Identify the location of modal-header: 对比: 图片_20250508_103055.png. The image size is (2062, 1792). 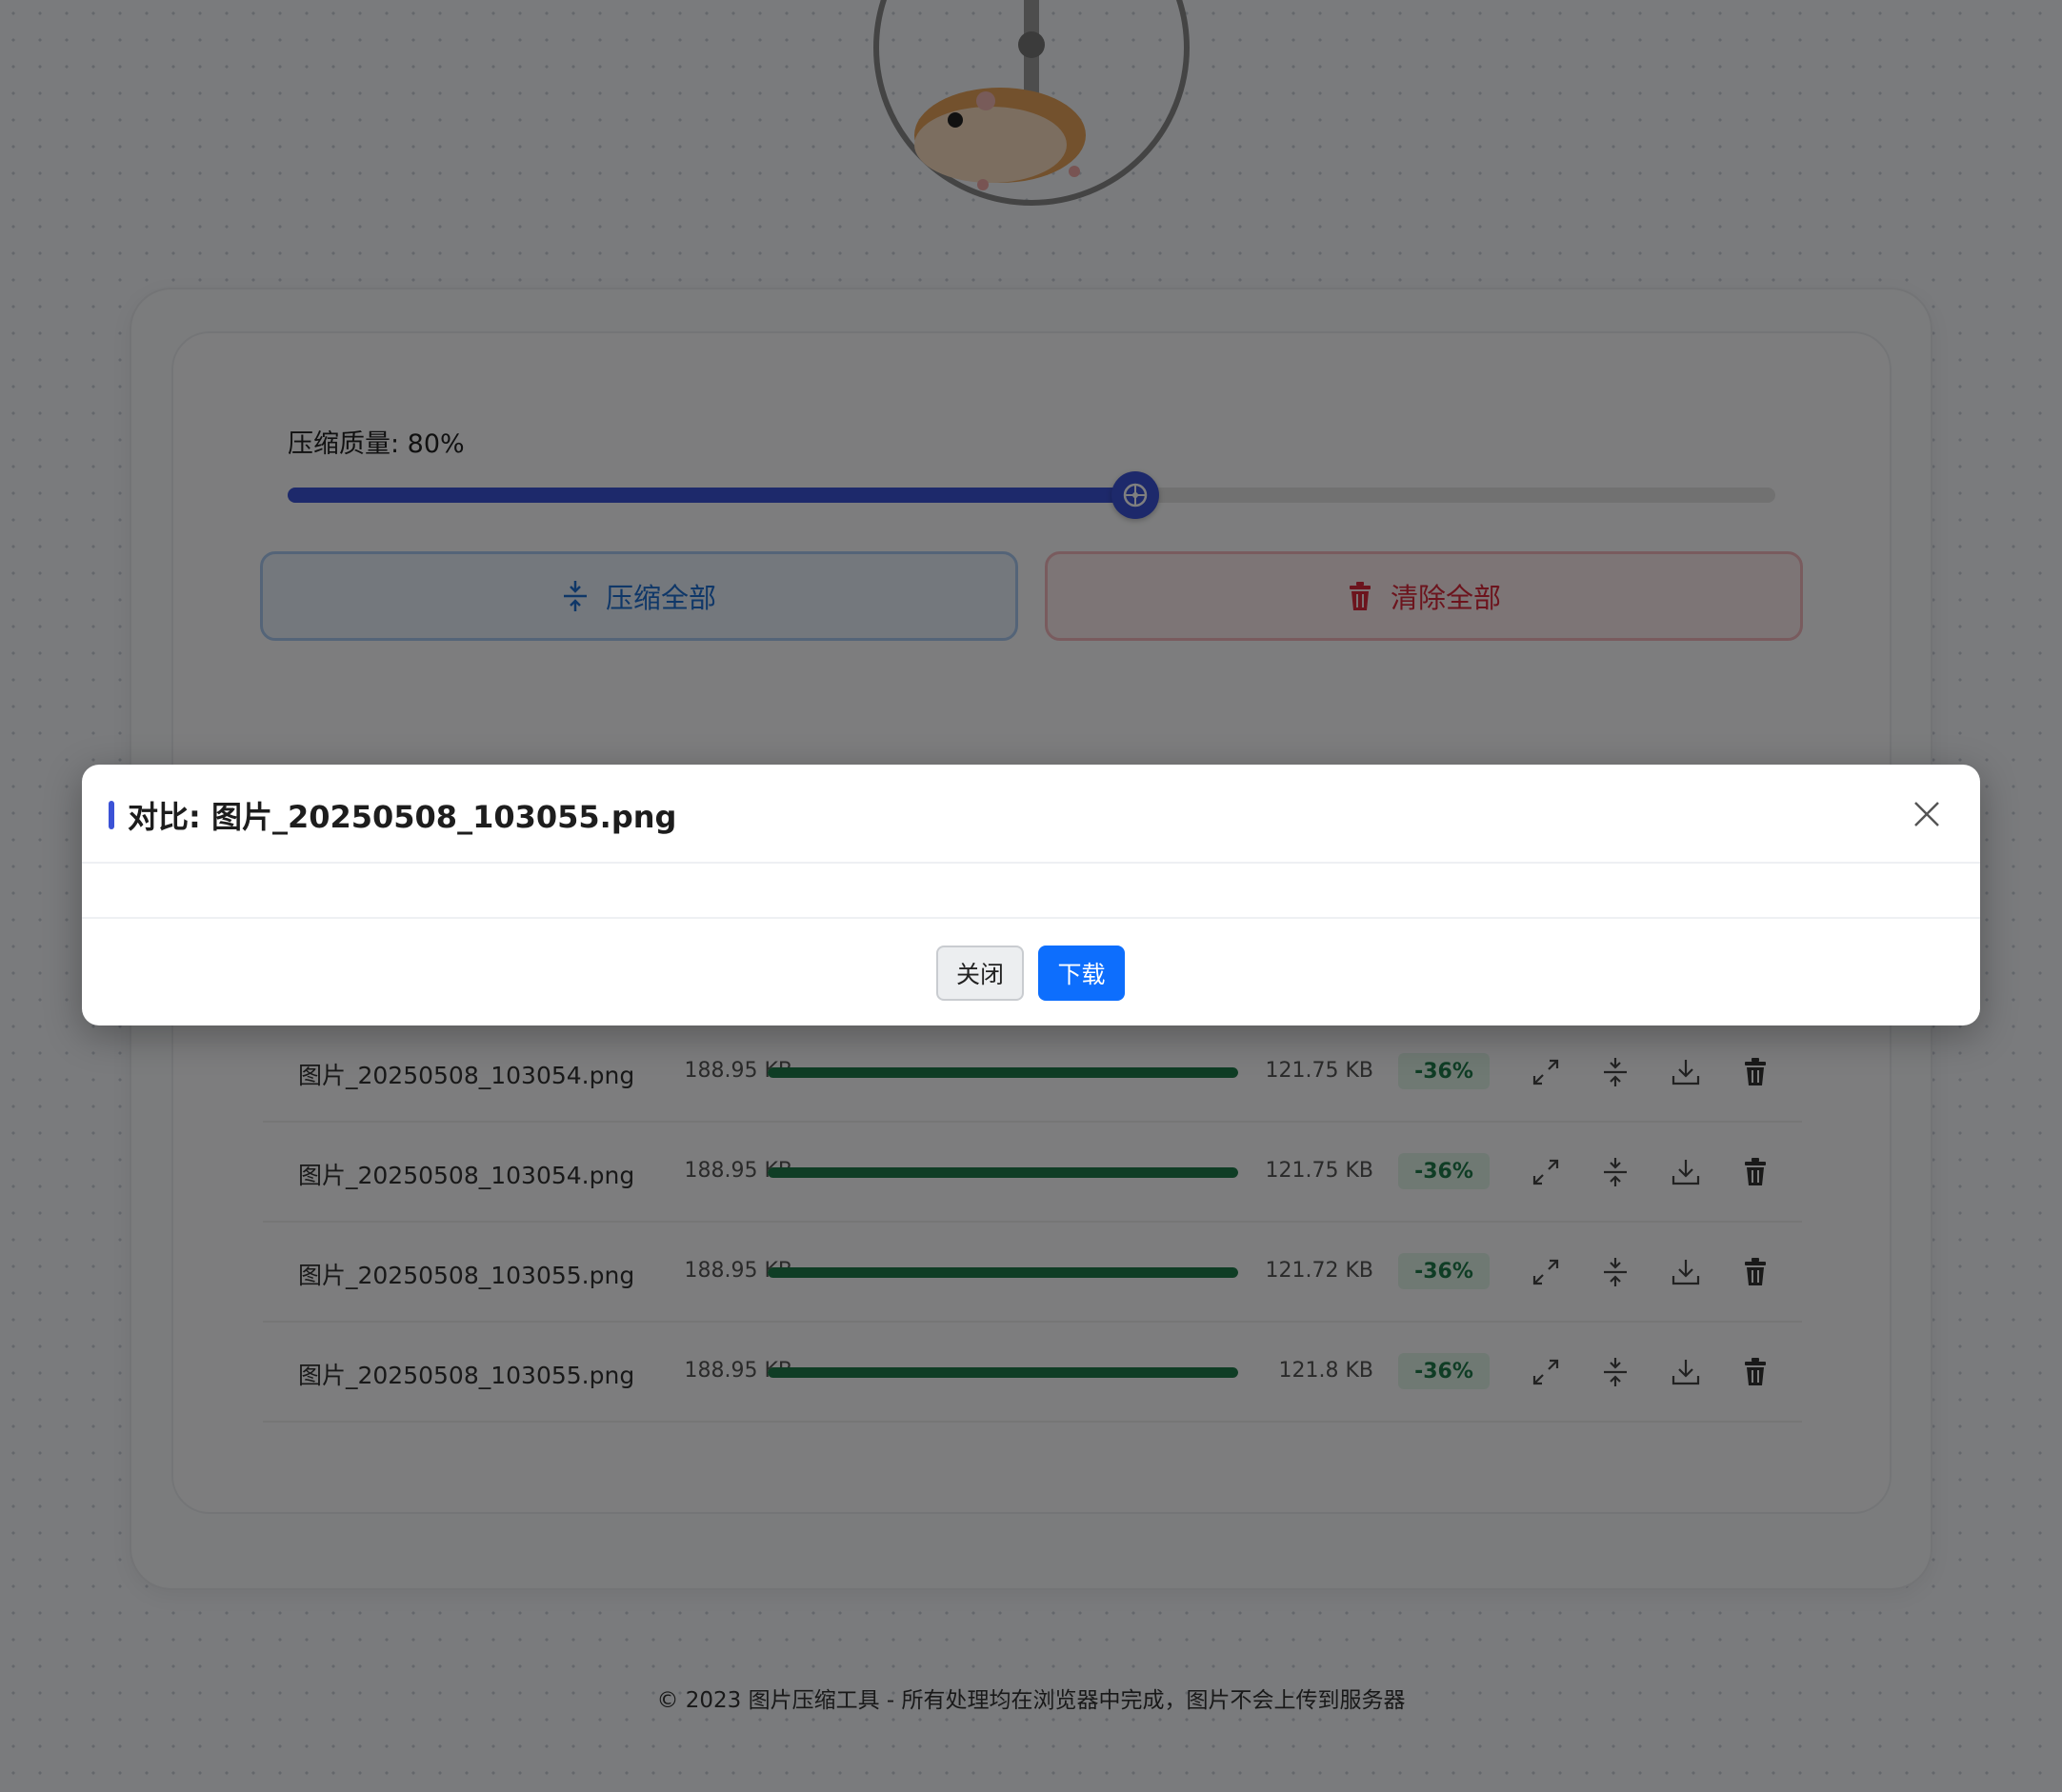
(1031, 814).